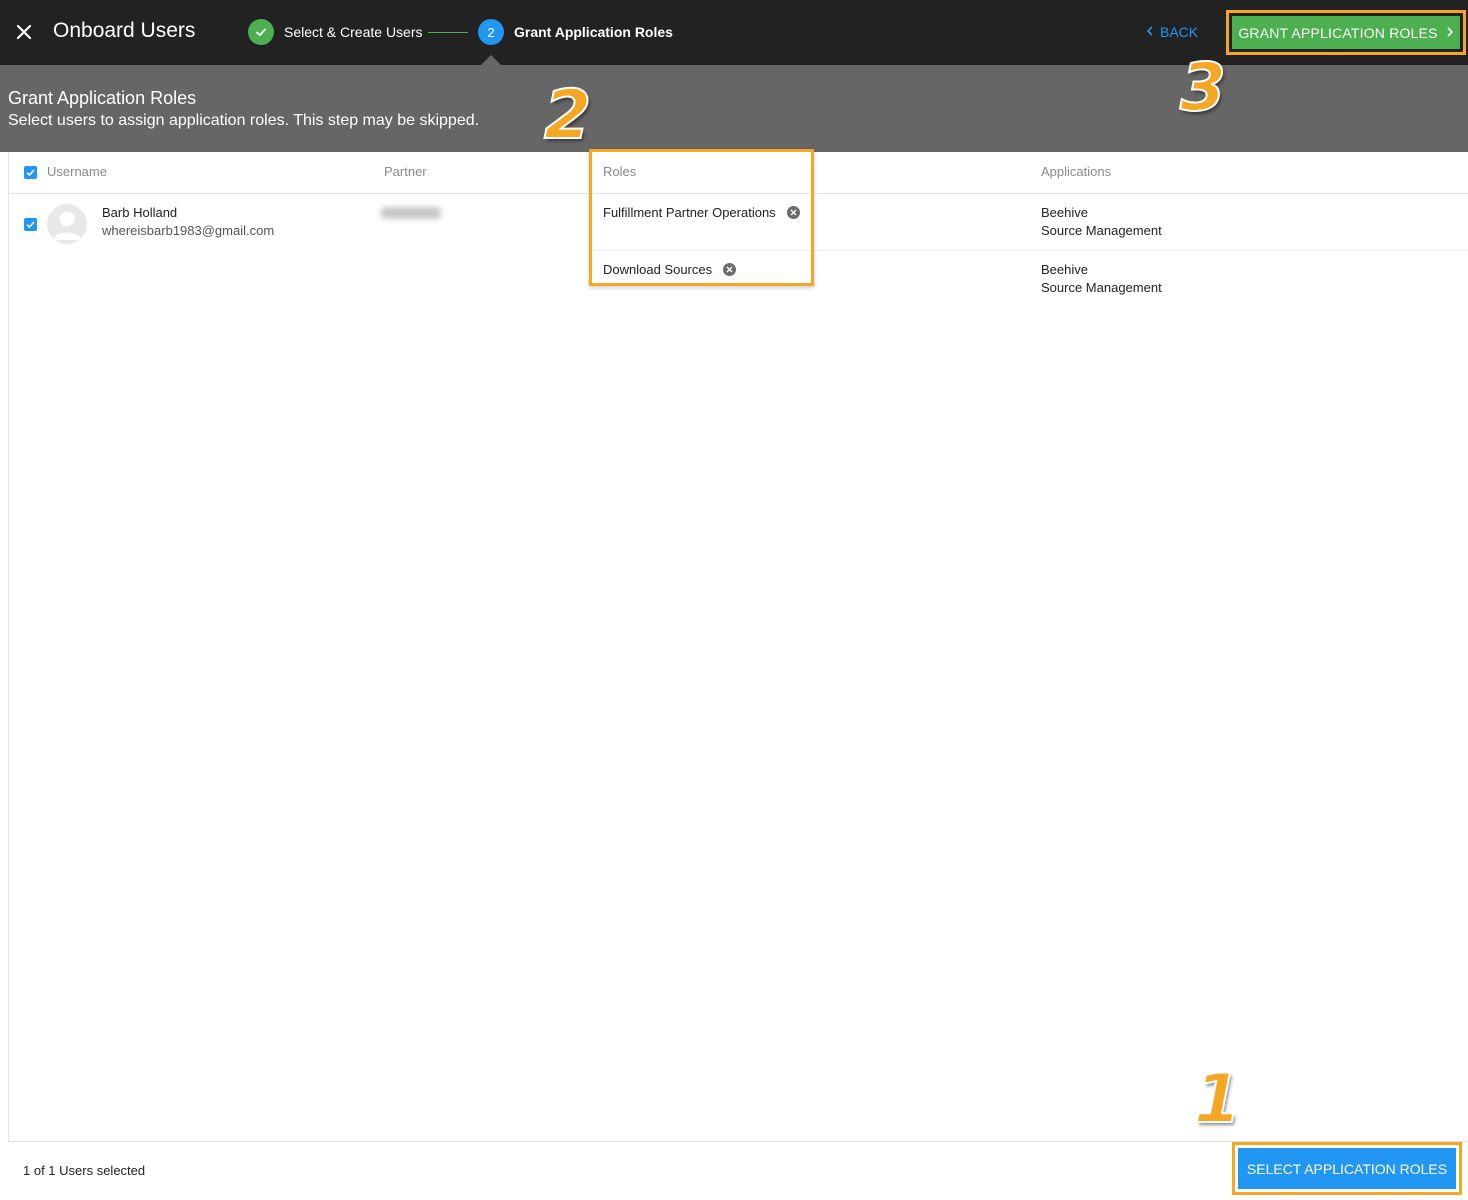 The width and height of the screenshot is (1468, 1200). Describe the element at coordinates (448, 32) in the screenshot. I see `step-connector` at that location.